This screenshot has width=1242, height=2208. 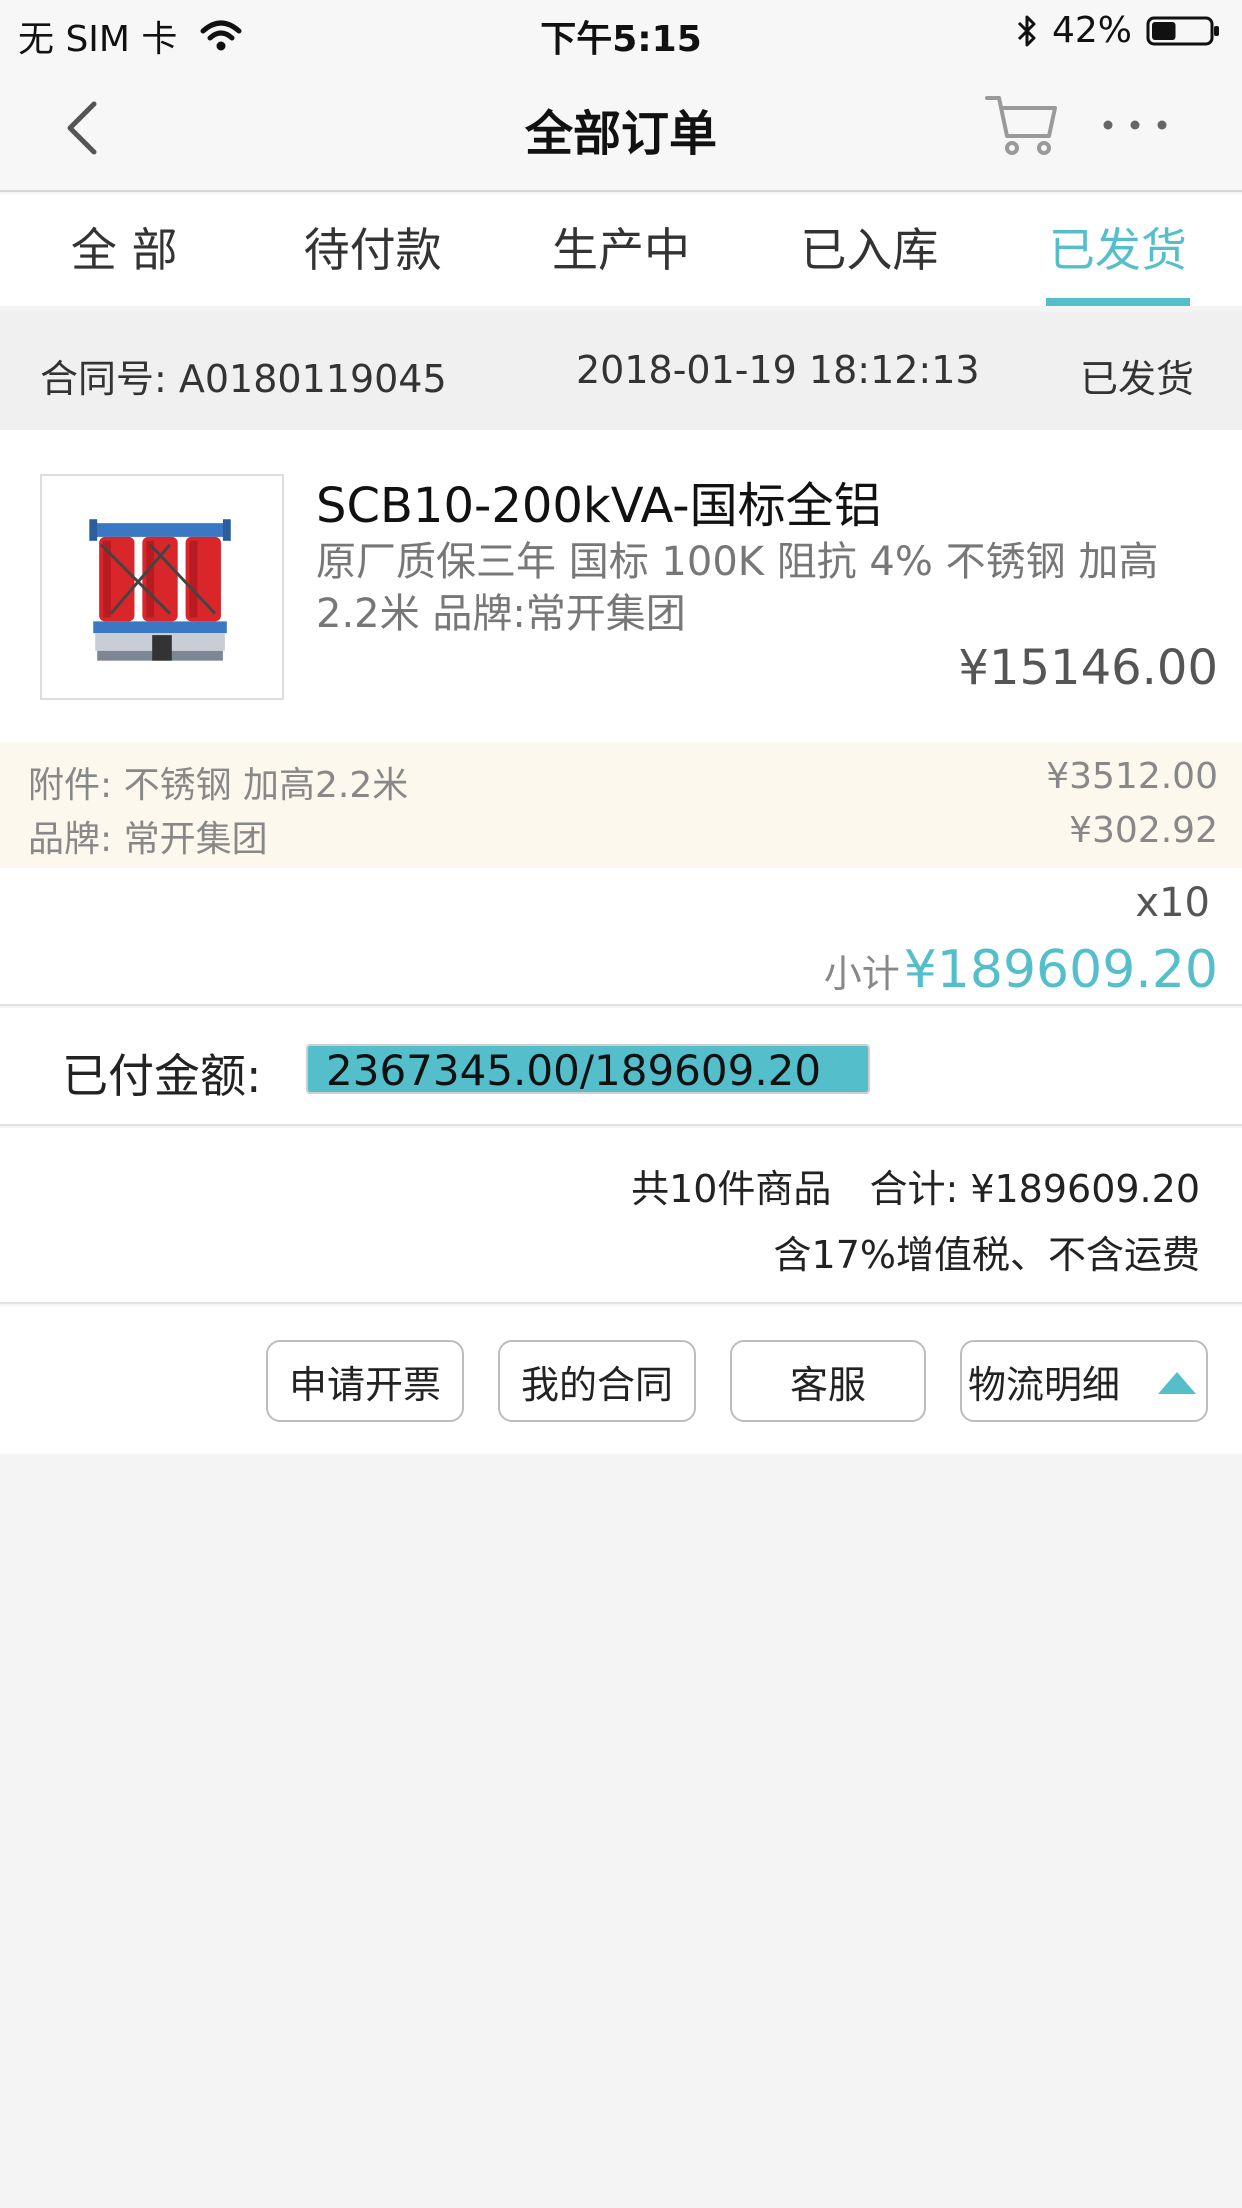 What do you see at coordinates (1136, 379) in the screenshot?
I see `order-status: 已发货` at bounding box center [1136, 379].